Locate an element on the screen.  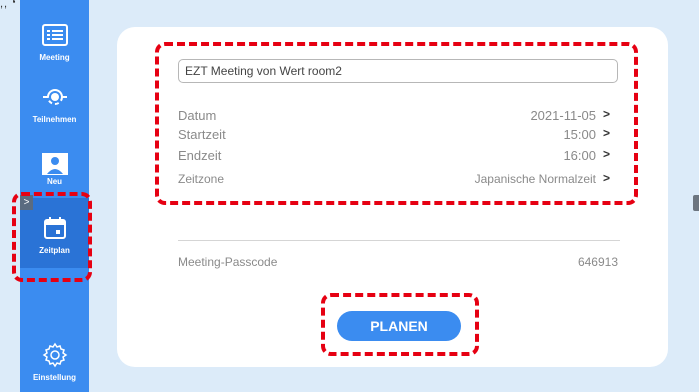
sidebar-item-label: Neu is located at coordinates (54, 181).